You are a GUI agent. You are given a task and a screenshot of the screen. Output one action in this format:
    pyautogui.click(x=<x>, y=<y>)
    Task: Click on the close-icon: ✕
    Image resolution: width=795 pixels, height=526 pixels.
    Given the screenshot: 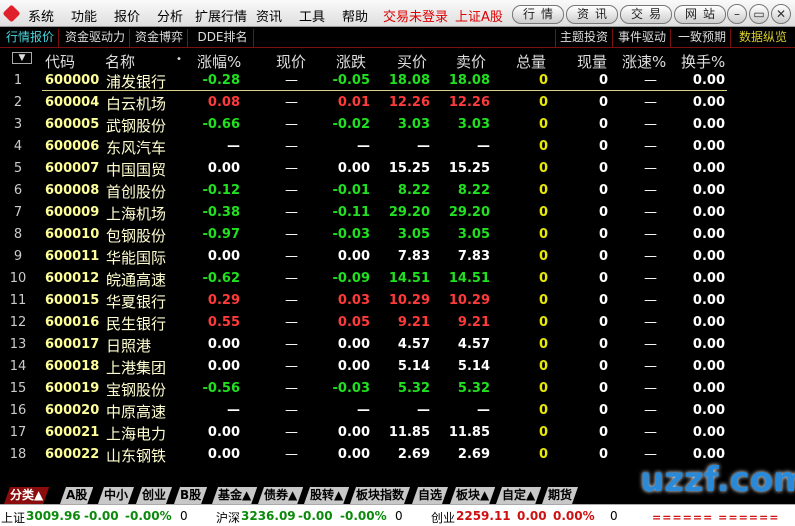 What is the action you would take?
    pyautogui.click(x=781, y=14)
    